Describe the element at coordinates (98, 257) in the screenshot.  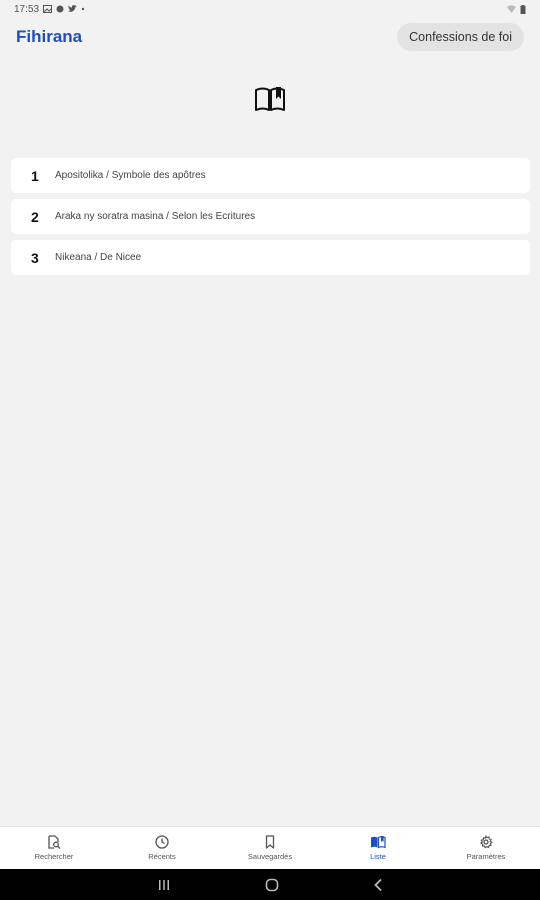
I see `item-label: Nikeana / De Nicee` at that location.